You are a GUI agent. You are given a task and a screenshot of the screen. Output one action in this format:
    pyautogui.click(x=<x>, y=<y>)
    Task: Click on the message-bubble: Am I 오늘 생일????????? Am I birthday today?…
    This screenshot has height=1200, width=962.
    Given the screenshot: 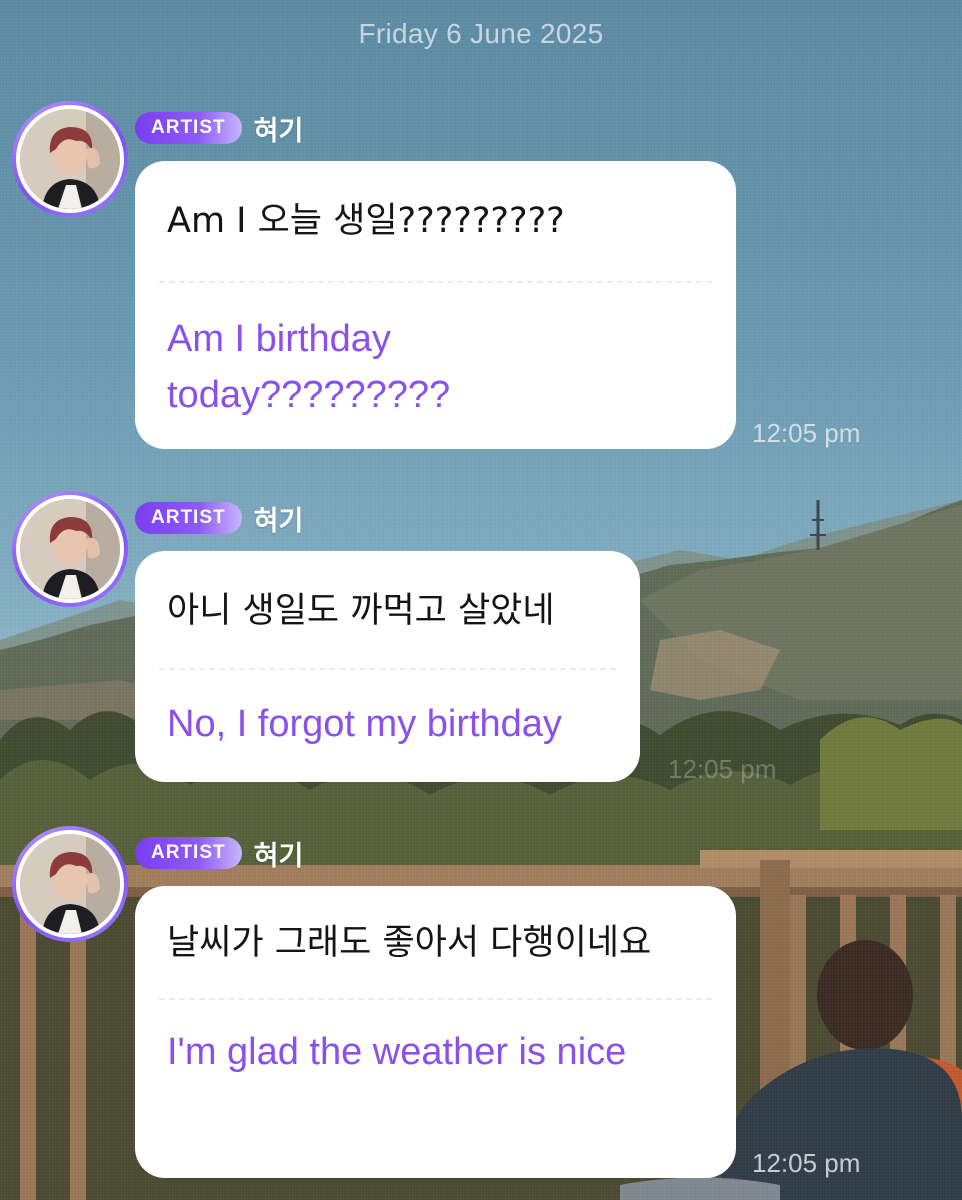 What is the action you would take?
    pyautogui.click(x=435, y=305)
    